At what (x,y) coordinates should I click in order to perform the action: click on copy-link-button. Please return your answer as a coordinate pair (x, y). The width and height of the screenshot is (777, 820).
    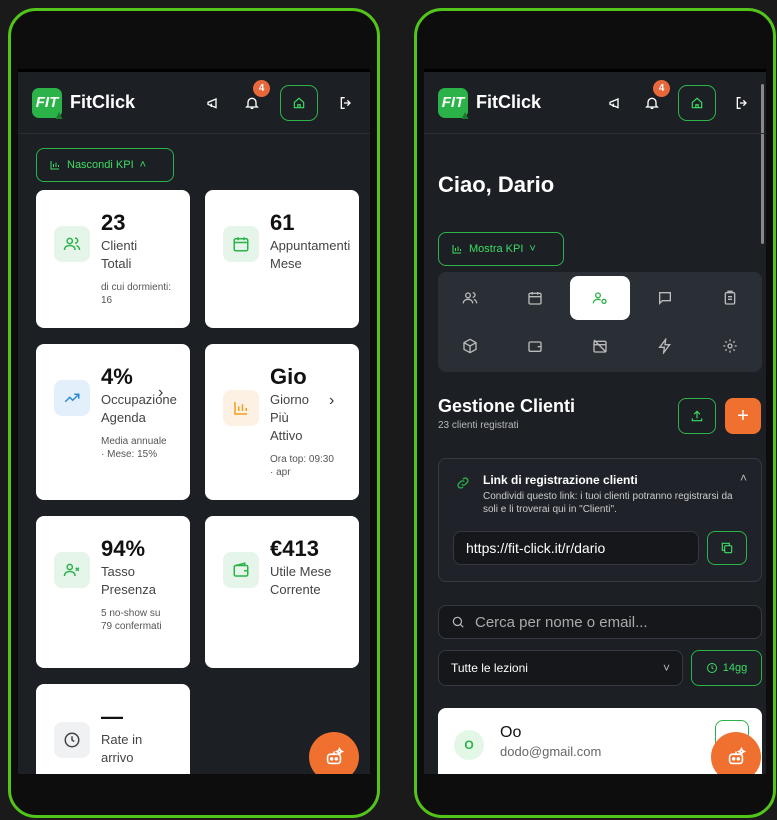
    Looking at the image, I should click on (727, 548).